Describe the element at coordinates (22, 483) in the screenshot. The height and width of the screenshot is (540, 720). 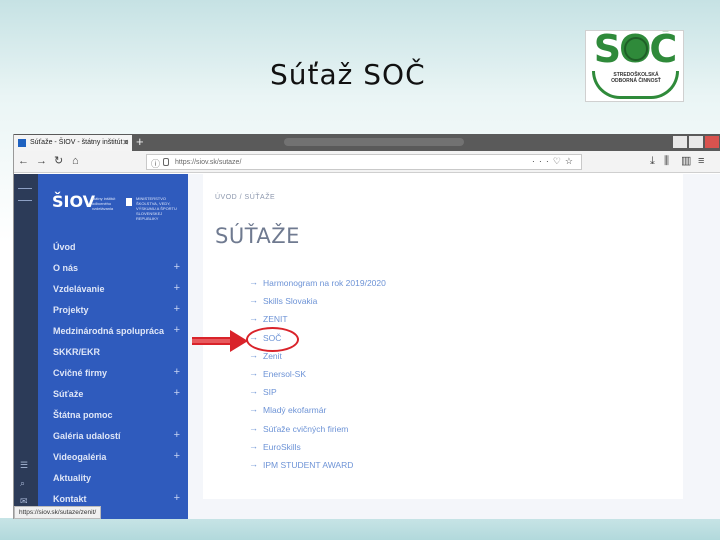
I see `search-icon: ⌕` at that location.